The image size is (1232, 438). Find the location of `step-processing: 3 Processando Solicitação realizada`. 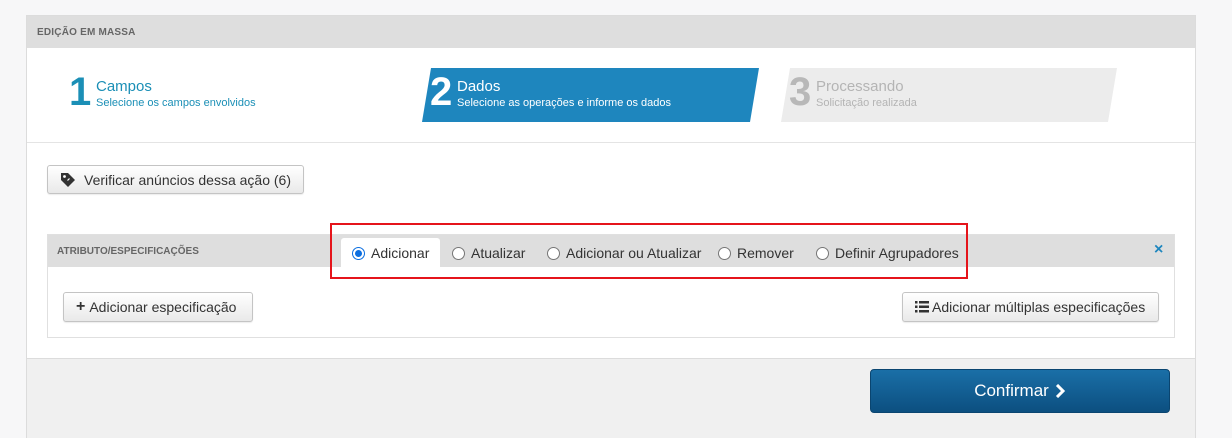

step-processing: 3 Processando Solicitação realizada is located at coordinates (949, 95).